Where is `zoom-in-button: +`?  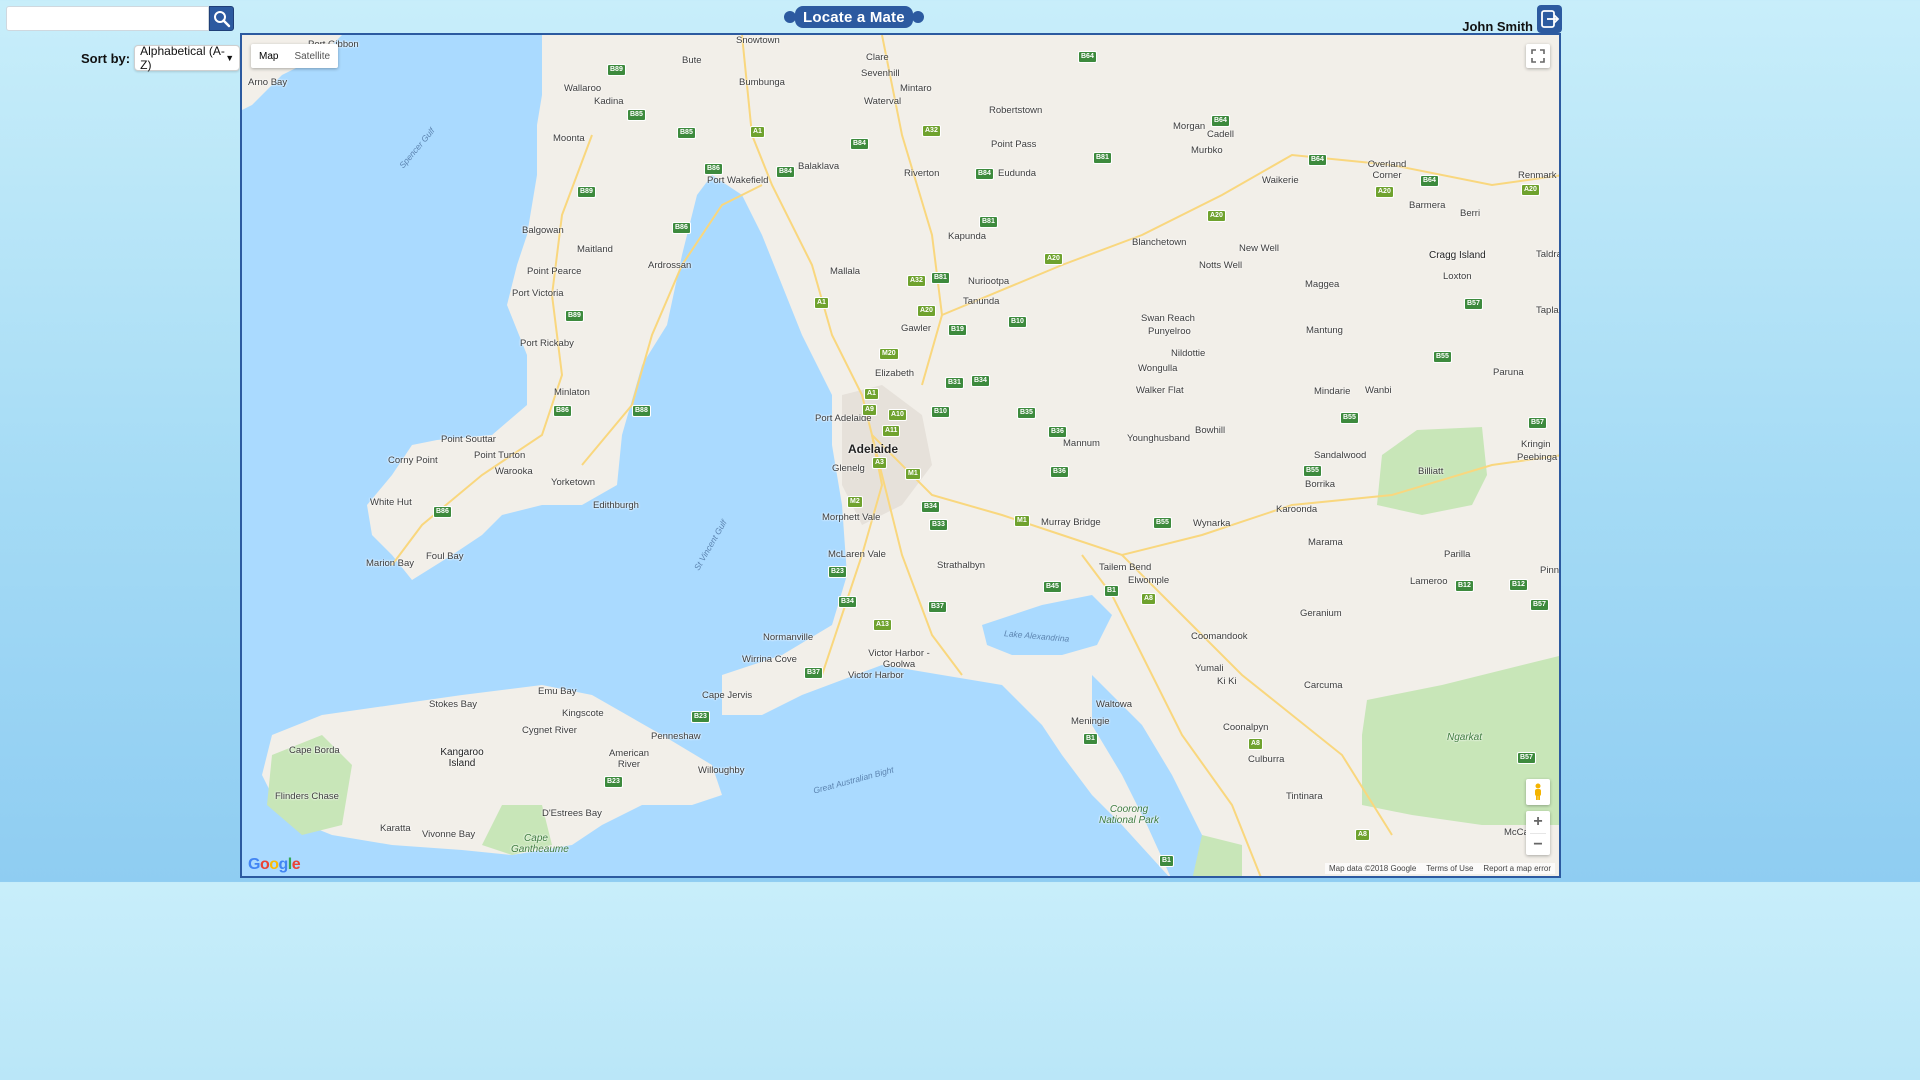
zoom-in-button: + is located at coordinates (1538, 822).